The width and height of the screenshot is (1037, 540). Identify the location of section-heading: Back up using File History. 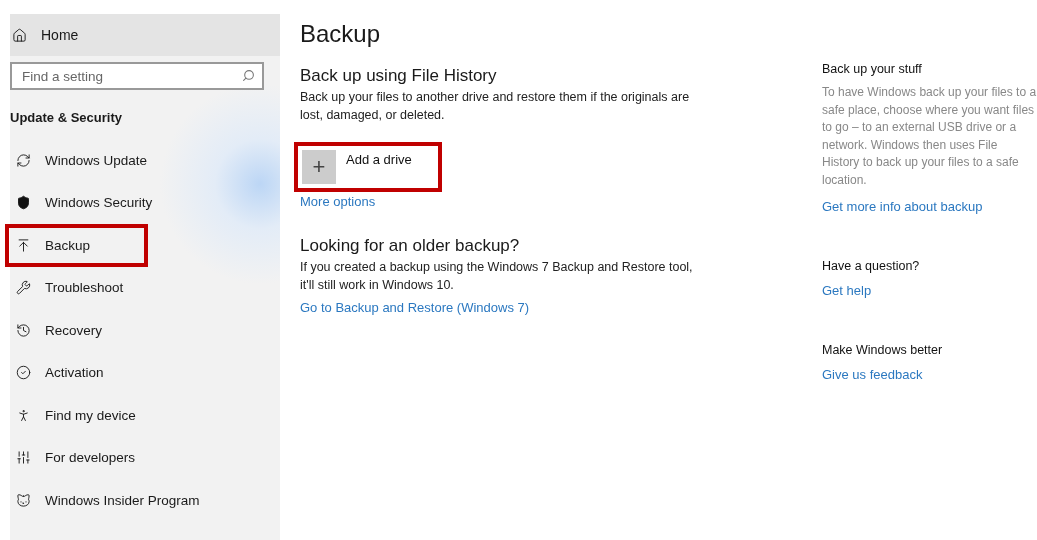
(399, 76).